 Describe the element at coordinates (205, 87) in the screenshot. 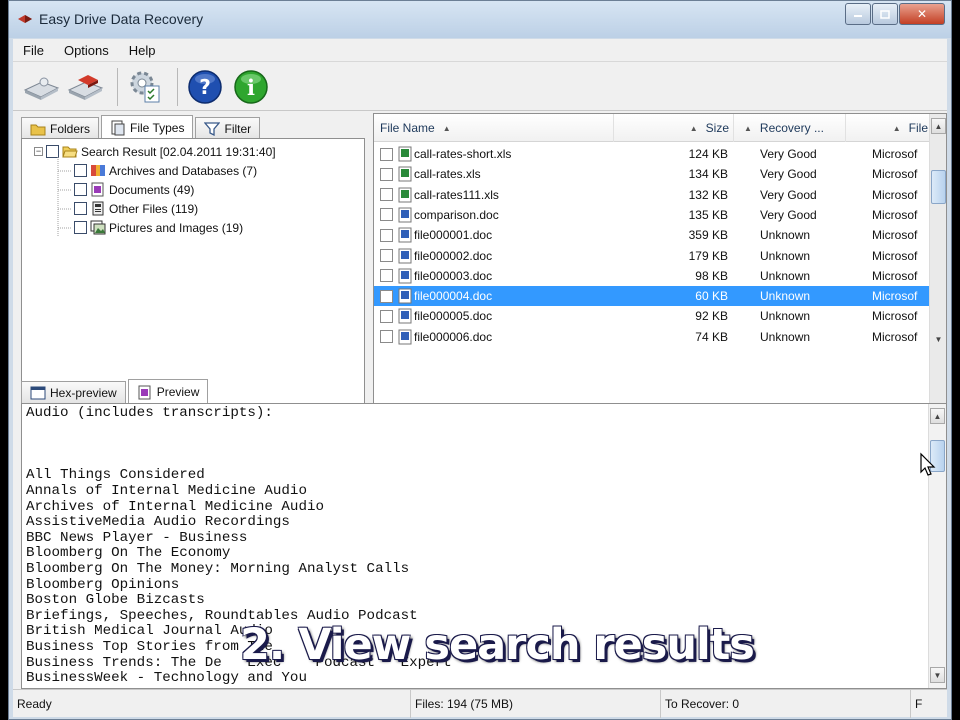

I see `help-button: ?` at that location.